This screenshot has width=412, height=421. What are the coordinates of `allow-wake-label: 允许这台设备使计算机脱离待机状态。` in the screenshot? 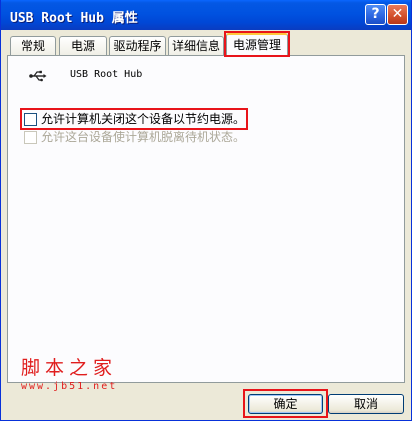 It's located at (143, 137).